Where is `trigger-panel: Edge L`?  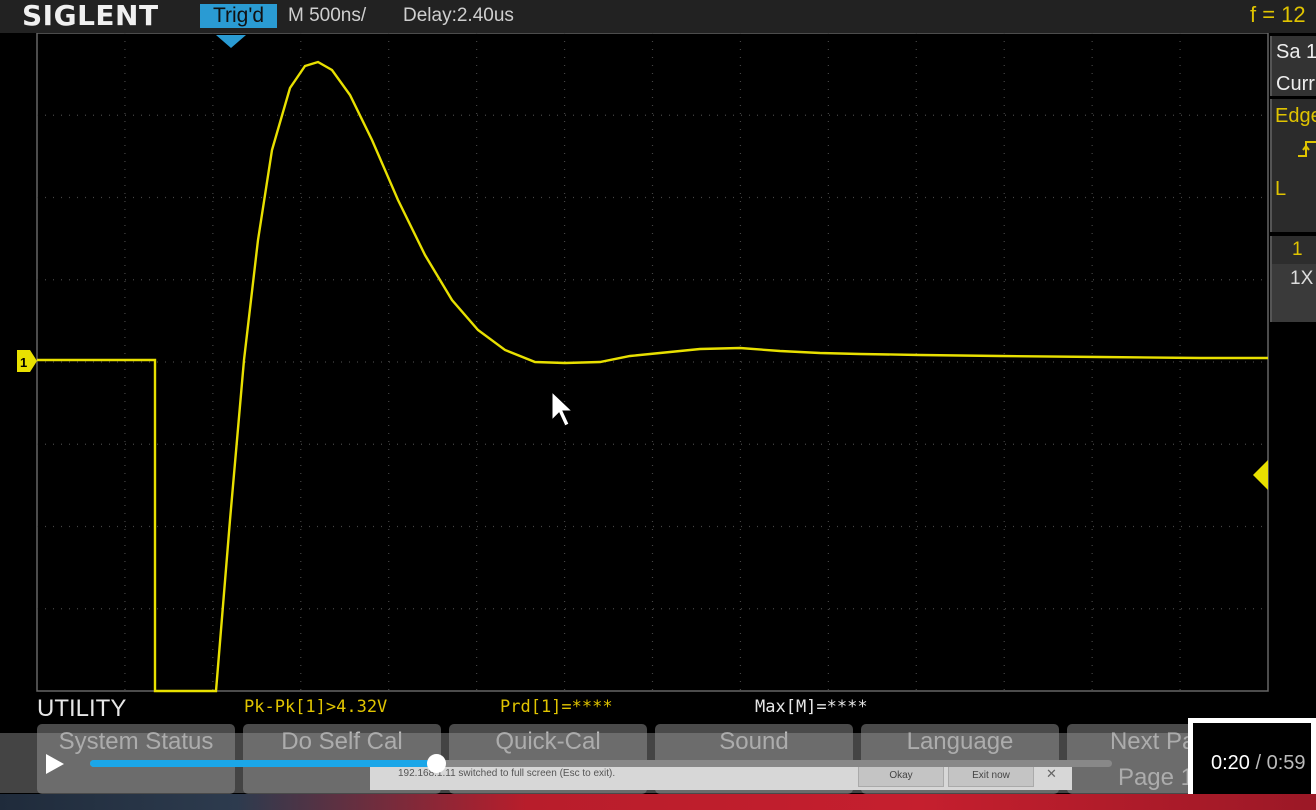
trigger-panel: Edge L is located at coordinates (1293, 165).